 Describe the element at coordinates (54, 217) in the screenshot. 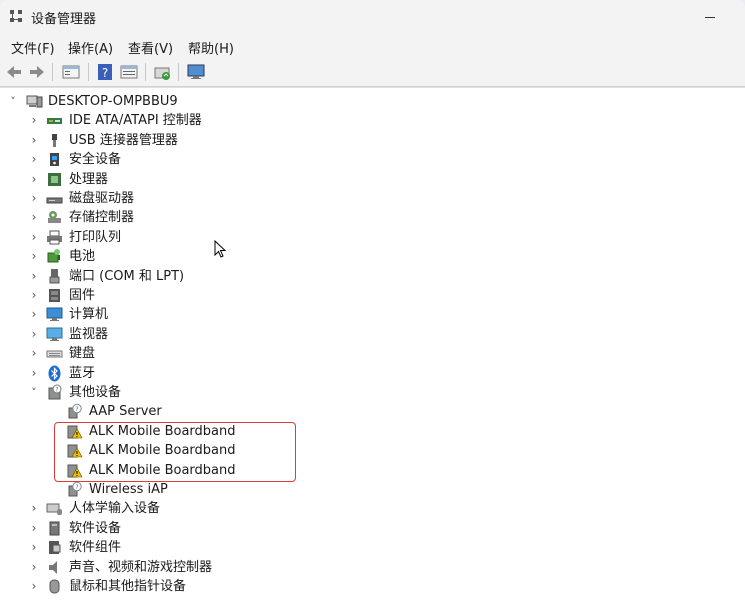

I see `storage-controller-icon` at that location.